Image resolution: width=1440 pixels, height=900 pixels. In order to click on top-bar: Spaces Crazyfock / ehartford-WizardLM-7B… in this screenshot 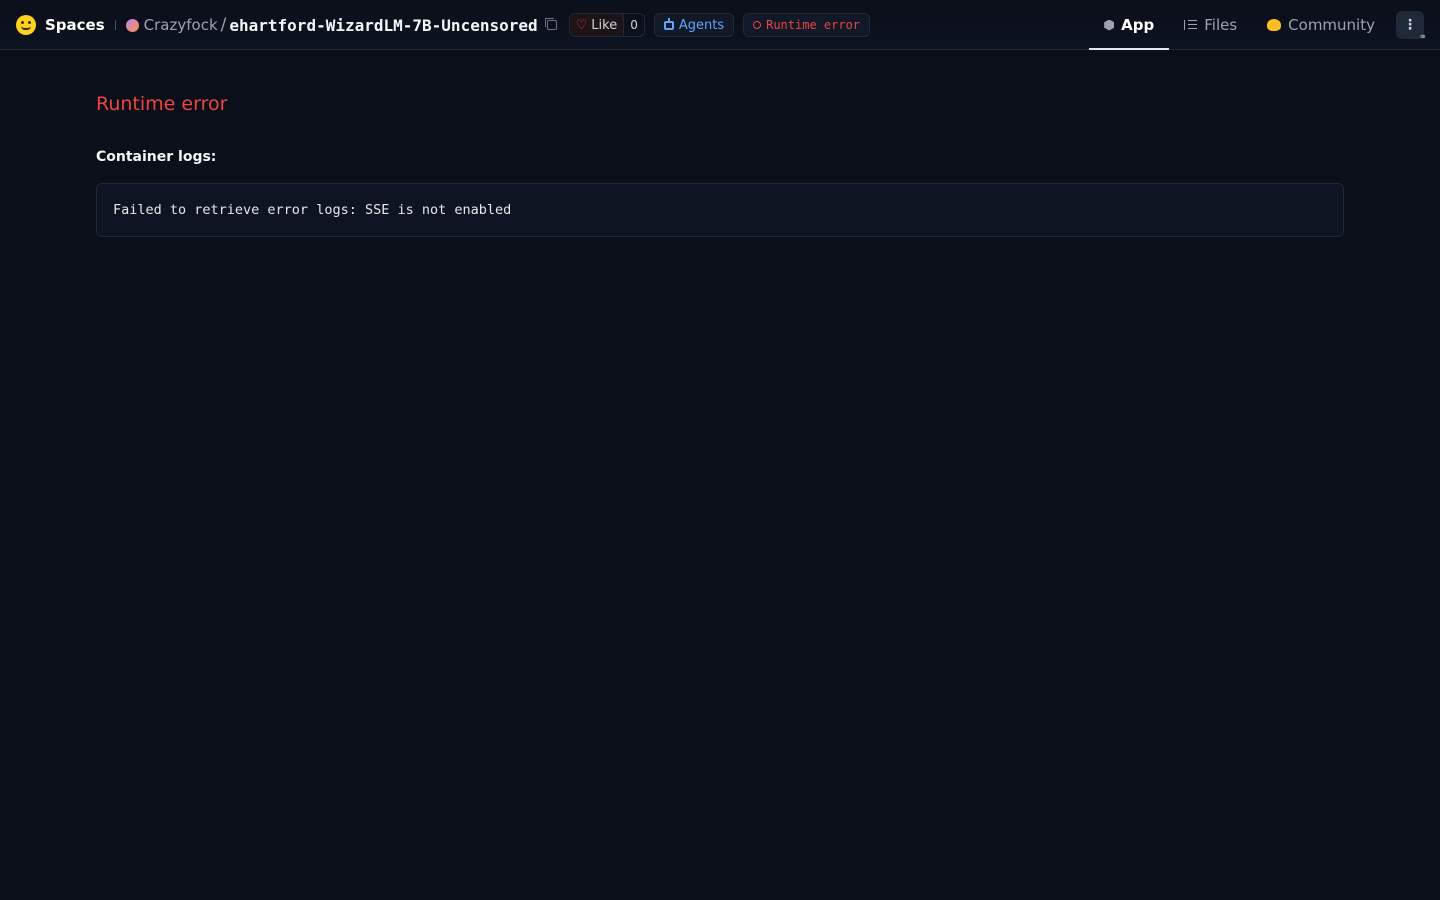, I will do `click(720, 25)`.